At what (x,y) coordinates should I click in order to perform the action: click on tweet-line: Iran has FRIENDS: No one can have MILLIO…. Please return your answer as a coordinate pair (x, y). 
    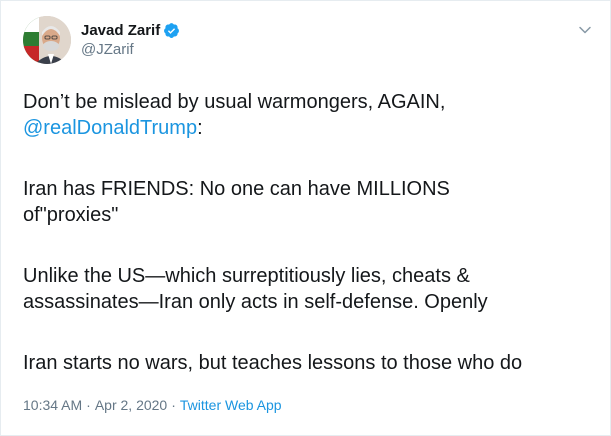
    Looking at the image, I should click on (236, 189).